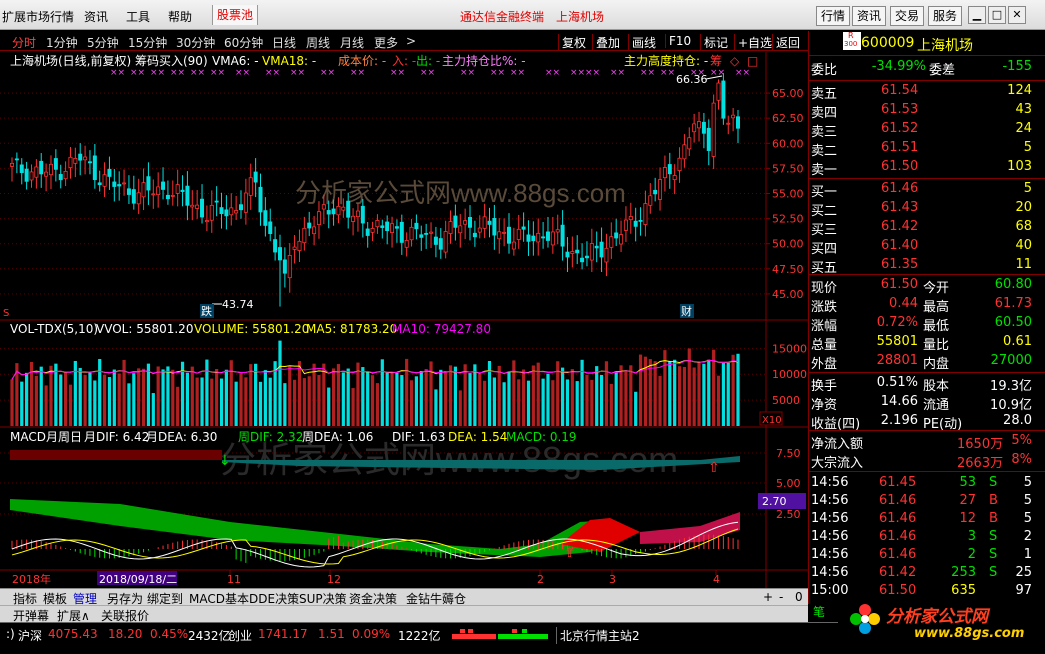  Describe the element at coordinates (284, 42) in the screenshot. I see `period-daily: 日线` at that location.